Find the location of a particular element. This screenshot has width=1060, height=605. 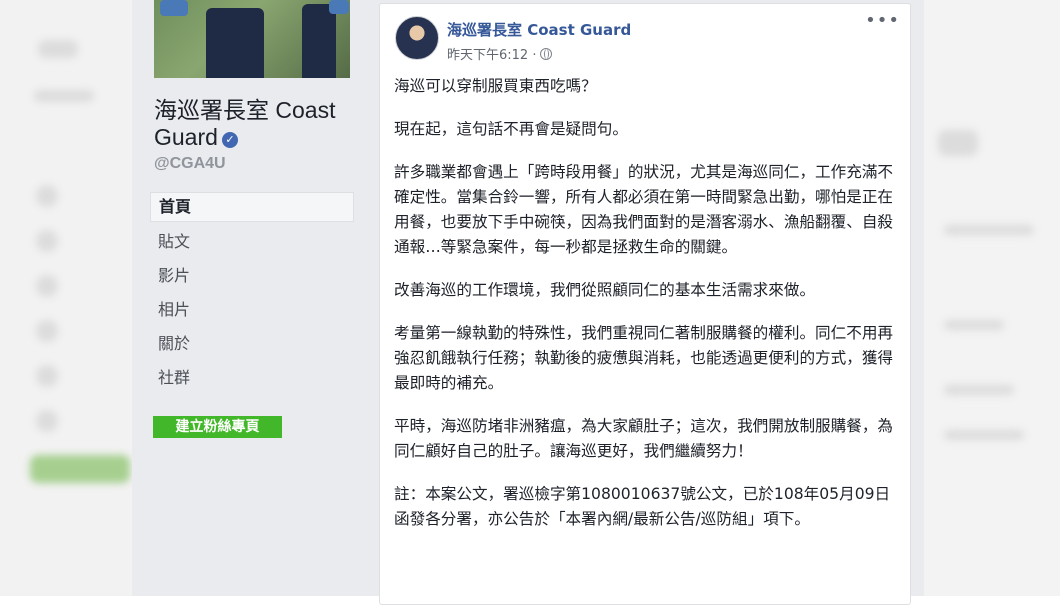

post-meta: 昨天下午6:12 · is located at coordinates (500, 53).